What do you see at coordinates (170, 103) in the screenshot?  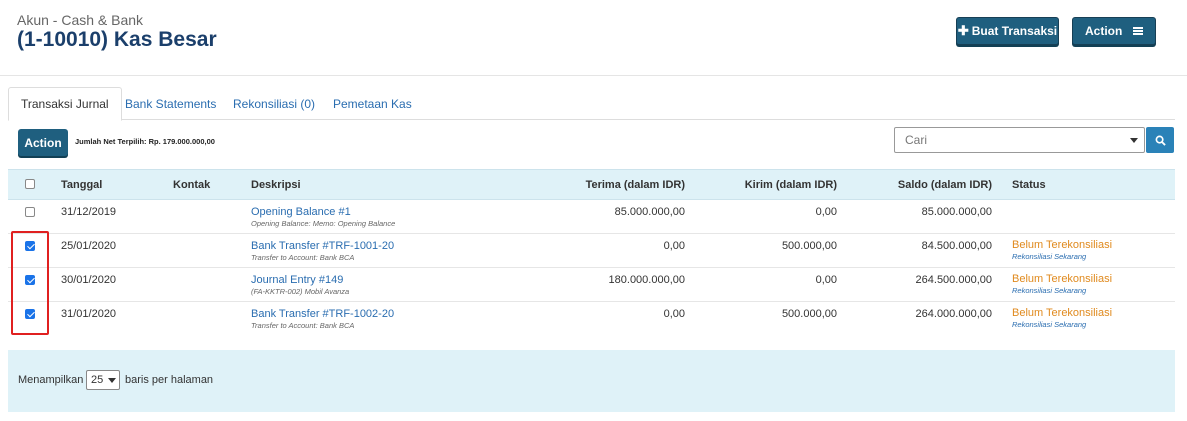 I see `tab-bank-statements: Bank Statements` at bounding box center [170, 103].